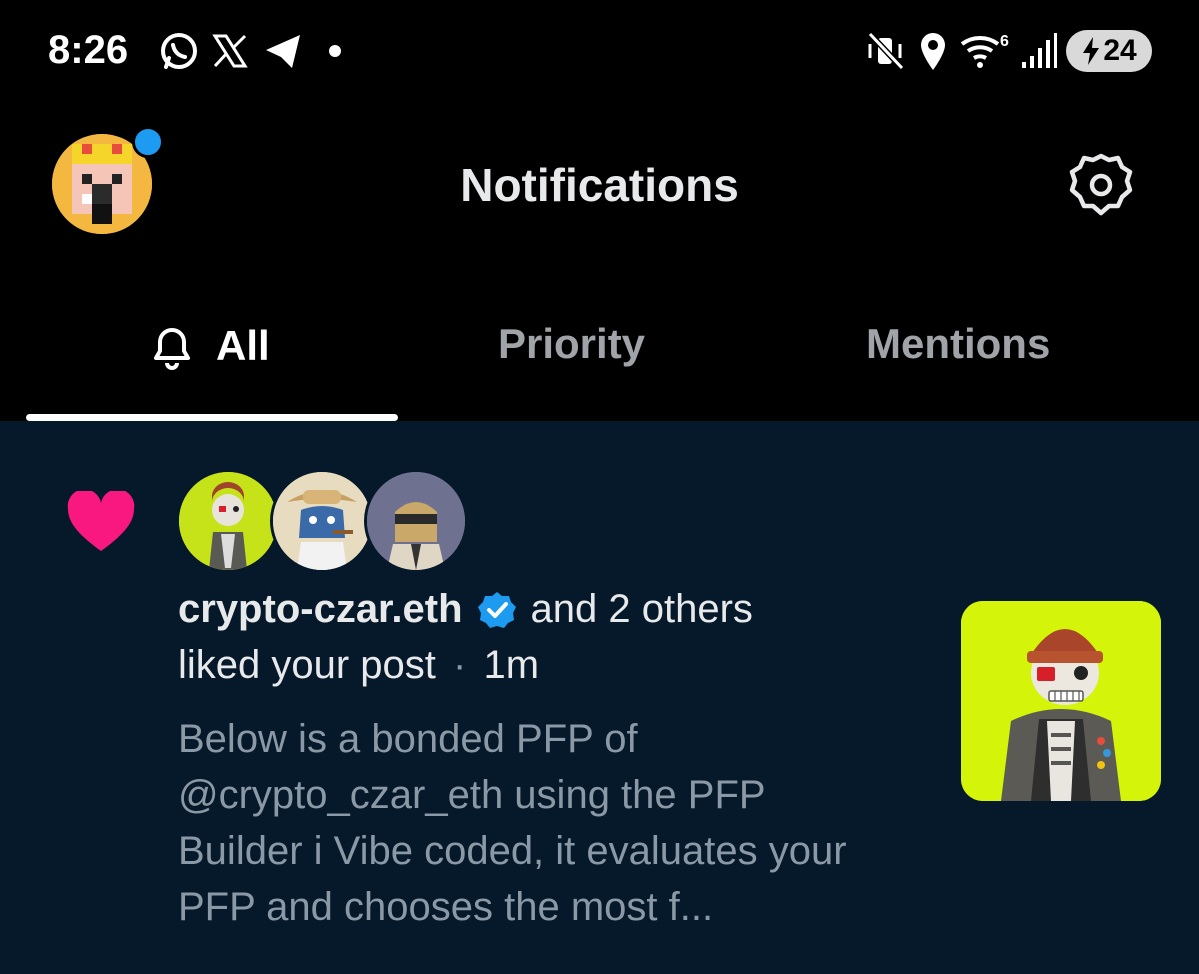 Image resolution: width=1199 pixels, height=974 pixels. I want to click on others-text: and 2 others, so click(641, 609).